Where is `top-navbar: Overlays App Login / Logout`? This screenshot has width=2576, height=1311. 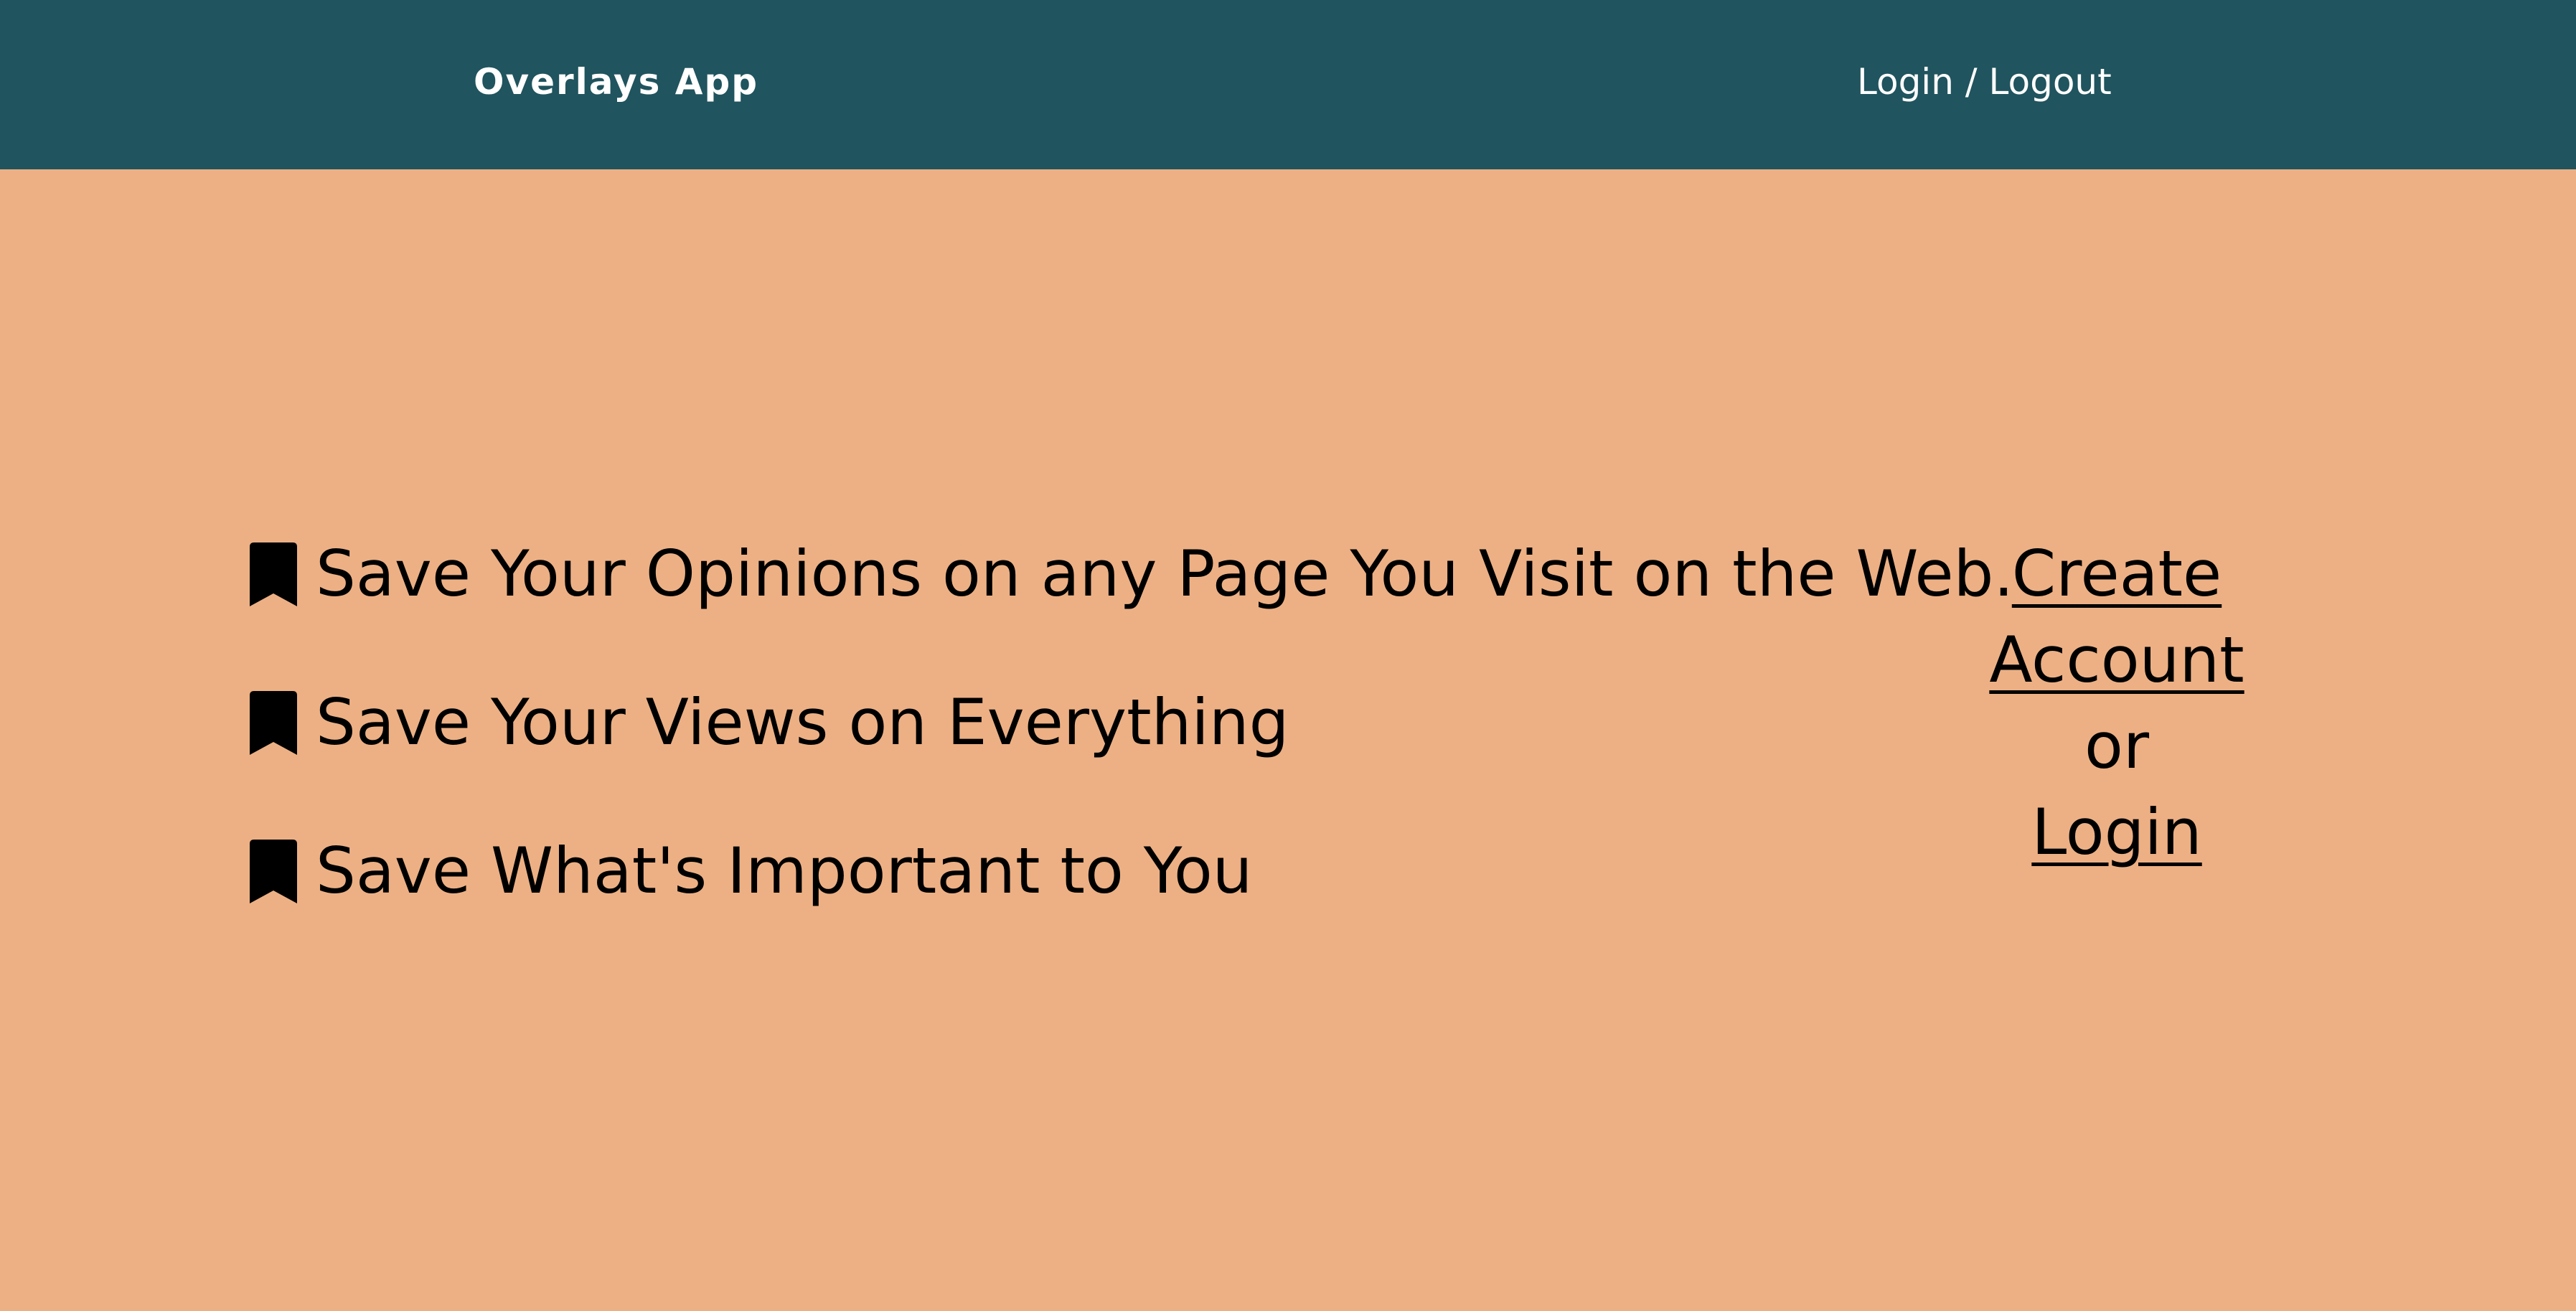
top-navbar: Overlays App Login / Logout is located at coordinates (1288, 84).